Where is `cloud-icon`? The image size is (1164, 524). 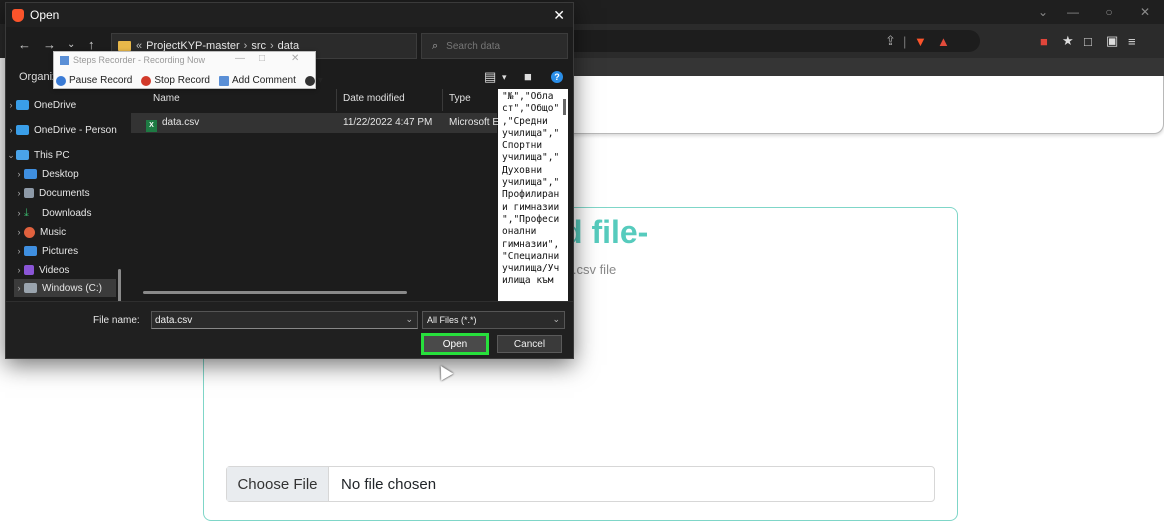 cloud-icon is located at coordinates (22, 130).